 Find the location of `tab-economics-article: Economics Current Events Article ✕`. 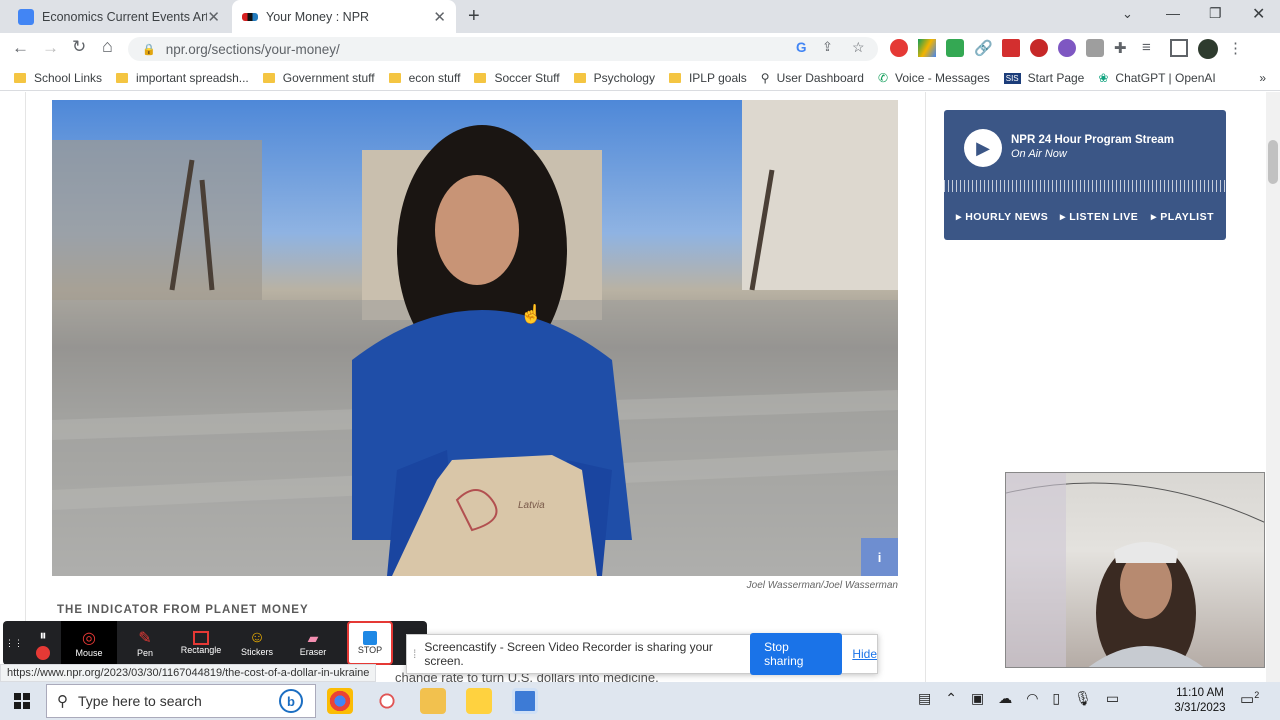

tab-economics-article: Economics Current Events Article ✕ is located at coordinates (119, 16).